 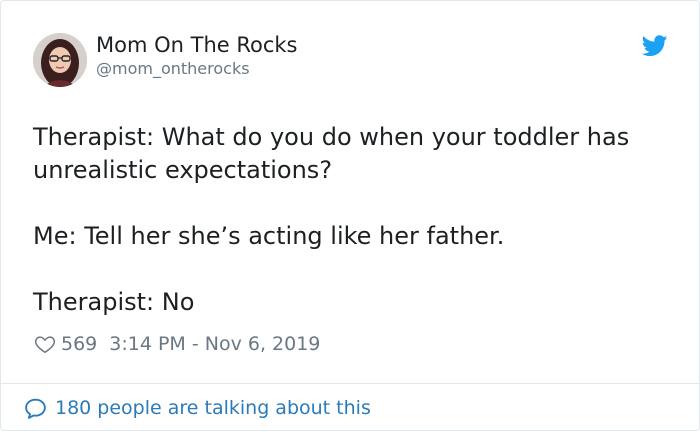 What do you see at coordinates (79, 344) in the screenshot?
I see `like-count: 569` at bounding box center [79, 344].